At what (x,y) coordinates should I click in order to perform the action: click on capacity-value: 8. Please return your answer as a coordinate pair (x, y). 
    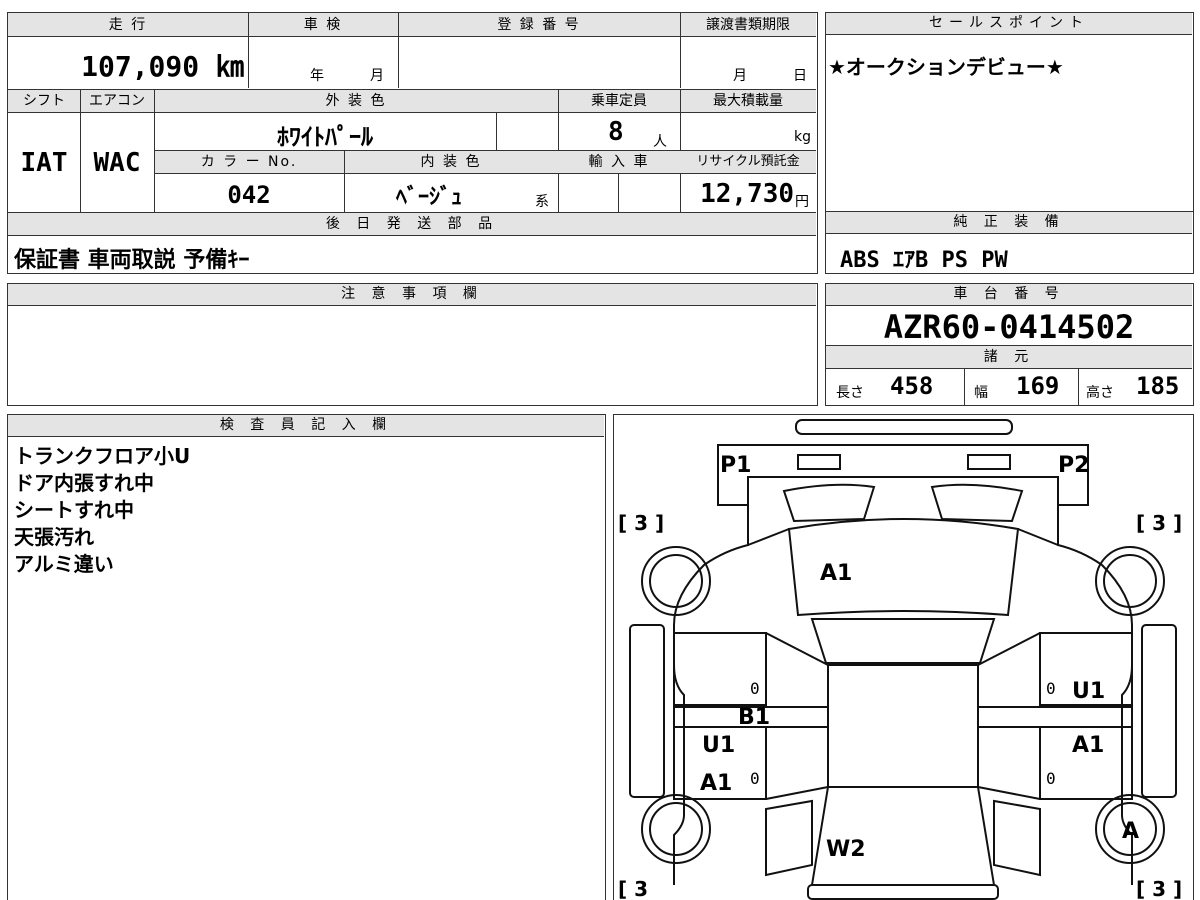
    Looking at the image, I should click on (616, 132).